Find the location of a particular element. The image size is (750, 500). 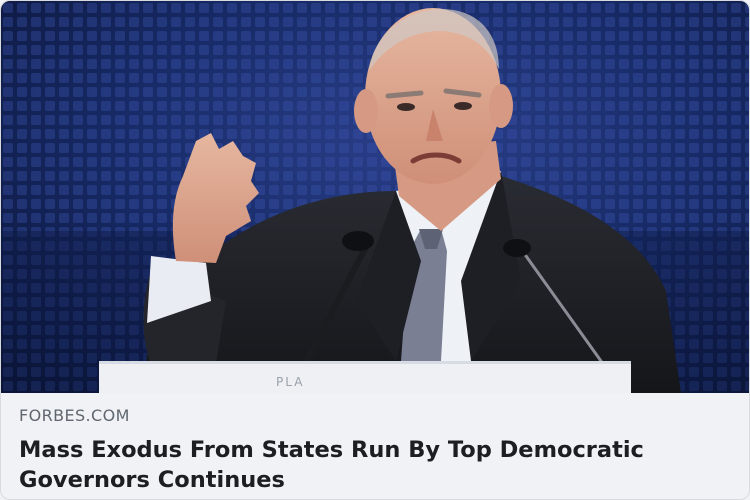

podium-text: PLA is located at coordinates (290, 382).